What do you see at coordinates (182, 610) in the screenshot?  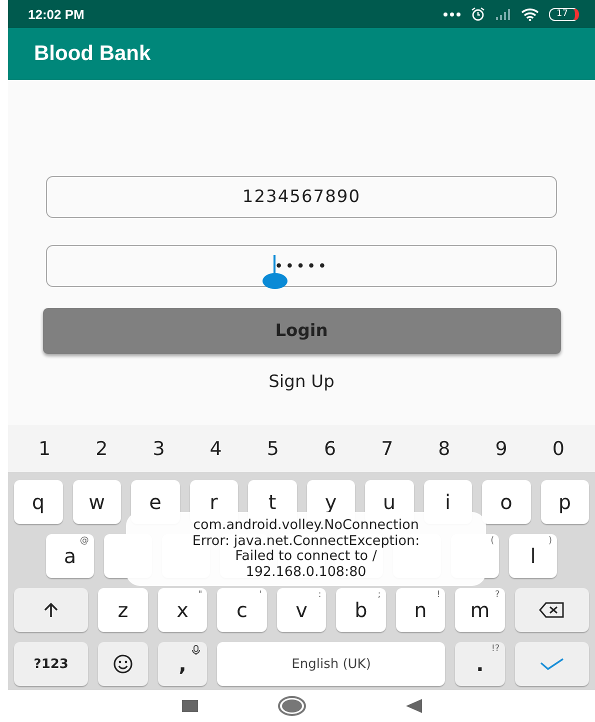 I see `key-letter: x` at bounding box center [182, 610].